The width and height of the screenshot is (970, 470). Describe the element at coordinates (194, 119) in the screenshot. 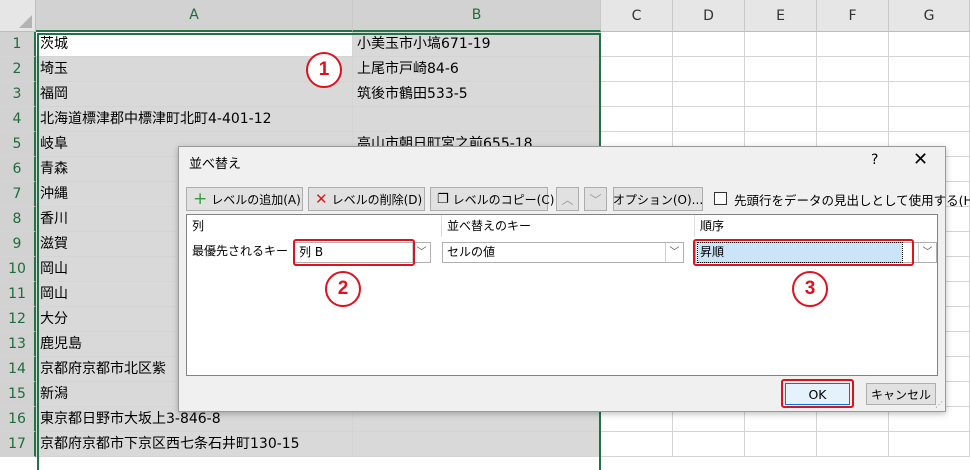

I see `cell-a: 北海道標津郡中標津町北町4-401-12` at that location.